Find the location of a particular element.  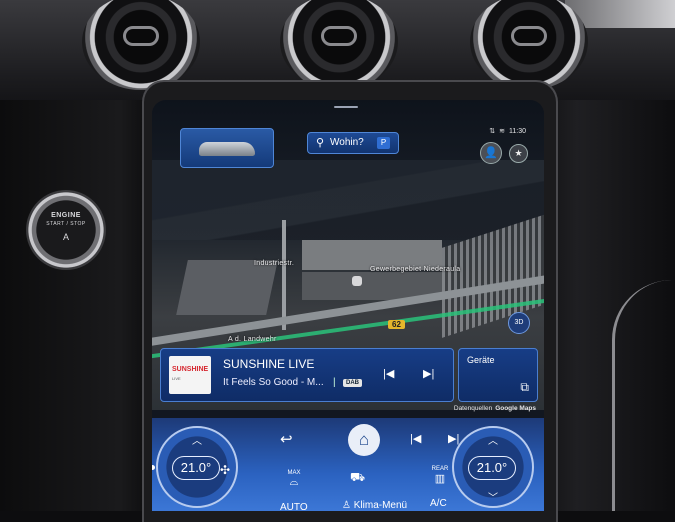

max-defrost-button: MAX ⌓ is located at coordinates (294, 479).